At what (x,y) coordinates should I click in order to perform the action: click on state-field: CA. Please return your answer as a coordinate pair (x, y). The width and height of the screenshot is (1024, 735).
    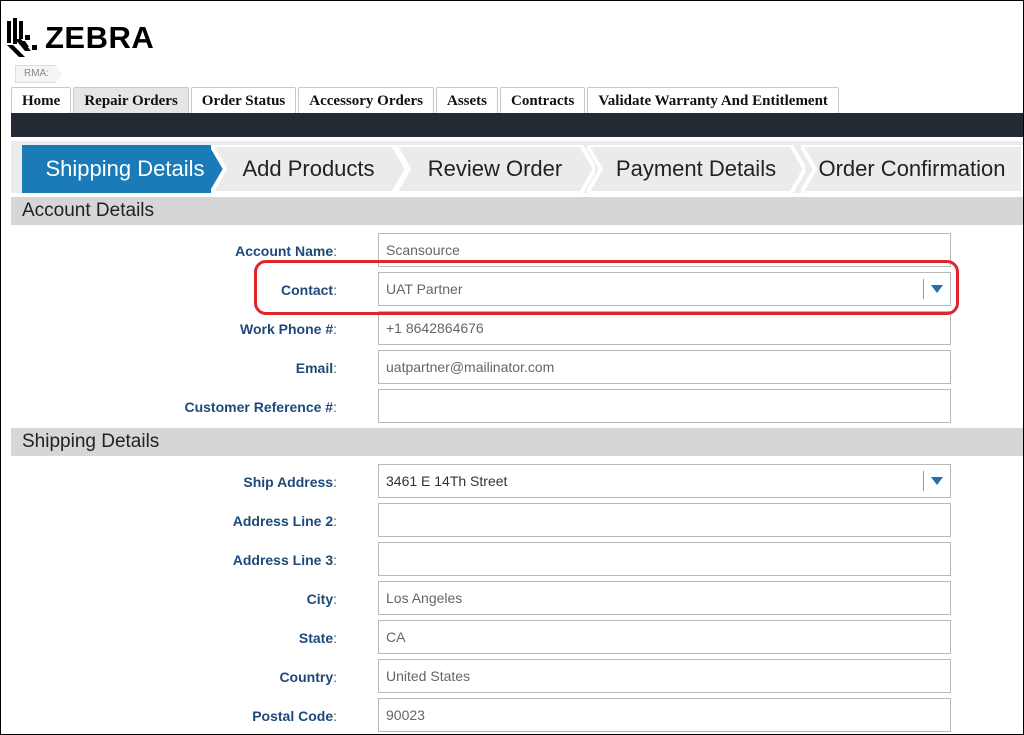
    Looking at the image, I should click on (664, 637).